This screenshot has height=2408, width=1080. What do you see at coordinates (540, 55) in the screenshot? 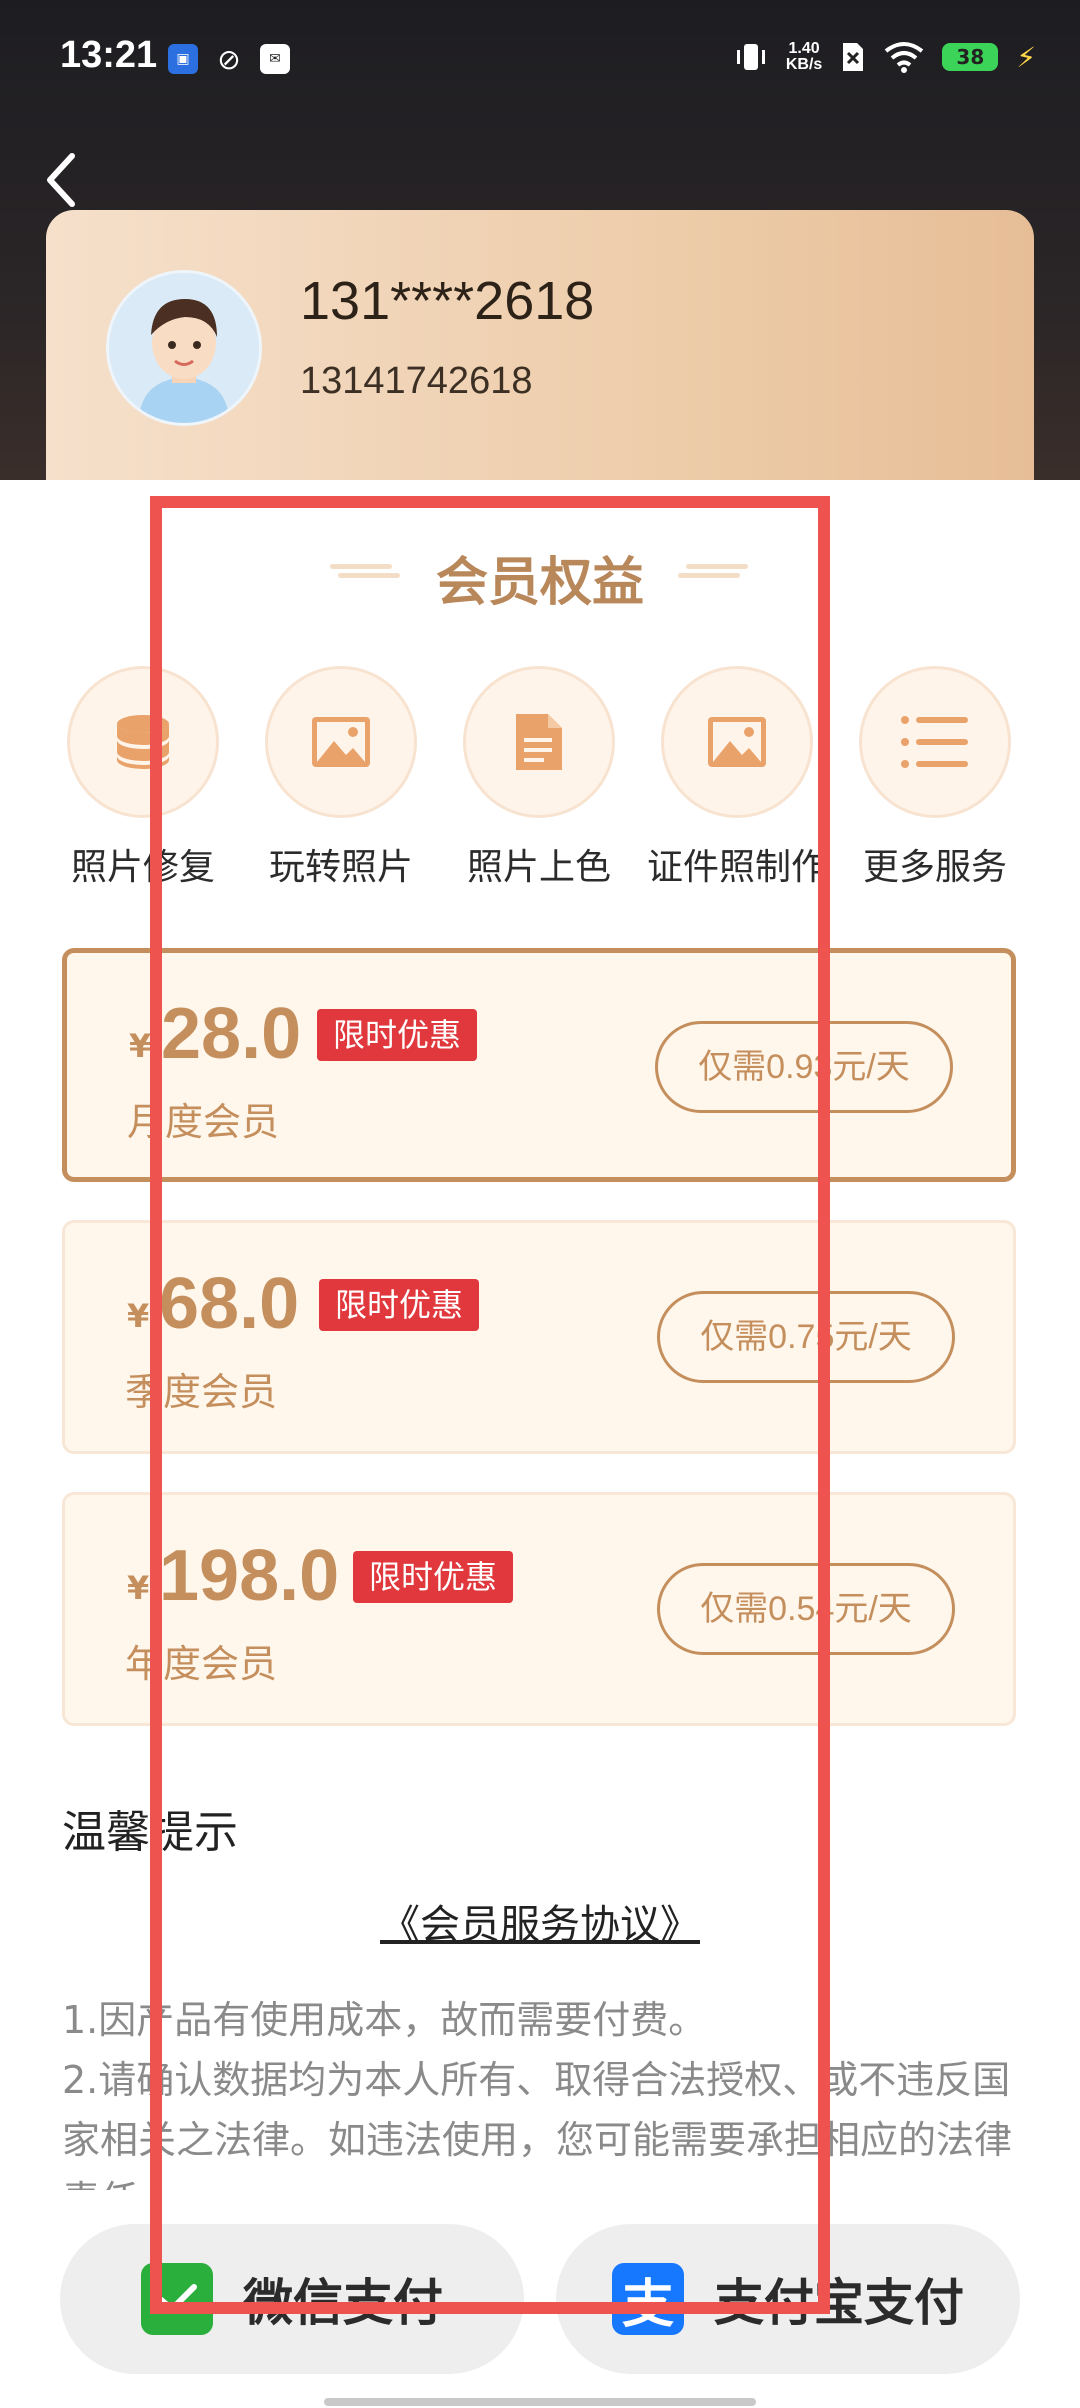
I see `status-bar: 13:21 ▣ ⊘ ✉ 1.40 KB/s 38 ⚡` at bounding box center [540, 55].